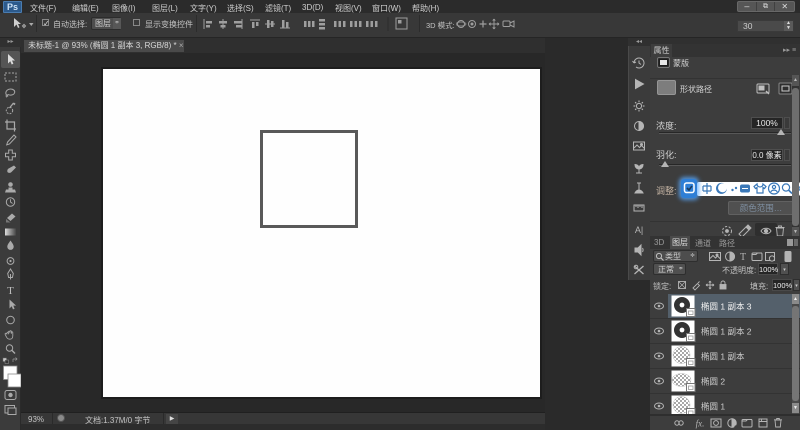  I want to click on svg-text: 椭圆 1 副本 3, so click(726, 307).